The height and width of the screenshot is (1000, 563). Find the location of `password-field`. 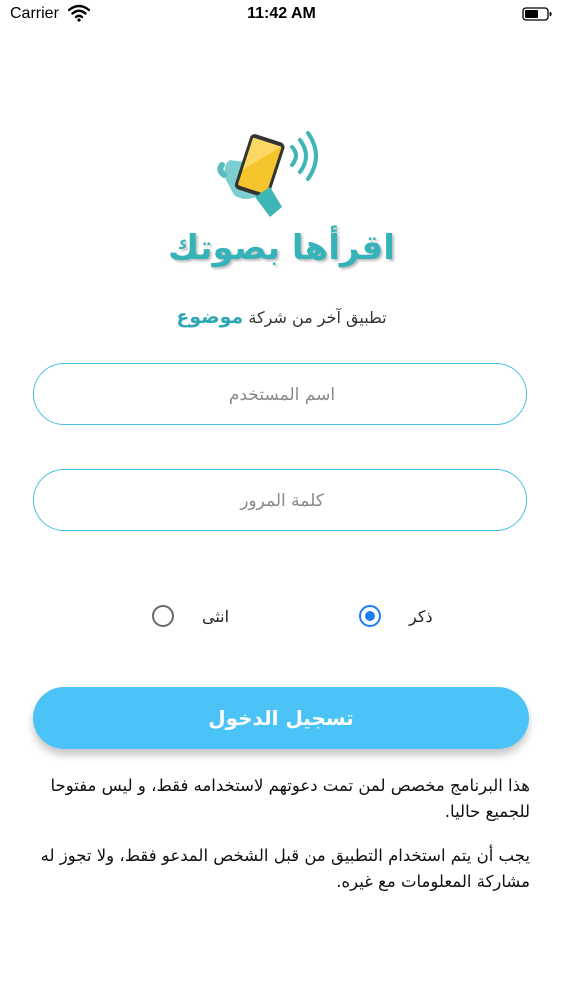

password-field is located at coordinates (281, 500).